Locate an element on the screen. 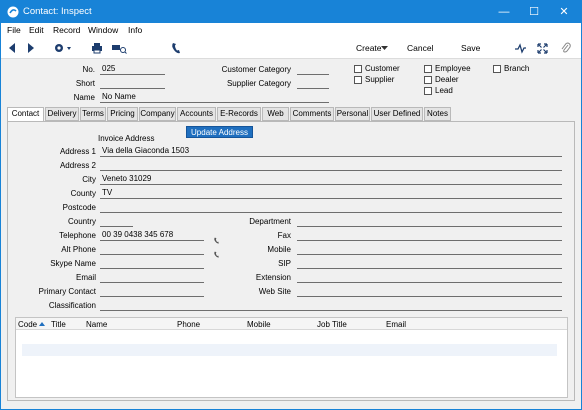 The height and width of the screenshot is (410, 582). fax-field is located at coordinates (429, 235).